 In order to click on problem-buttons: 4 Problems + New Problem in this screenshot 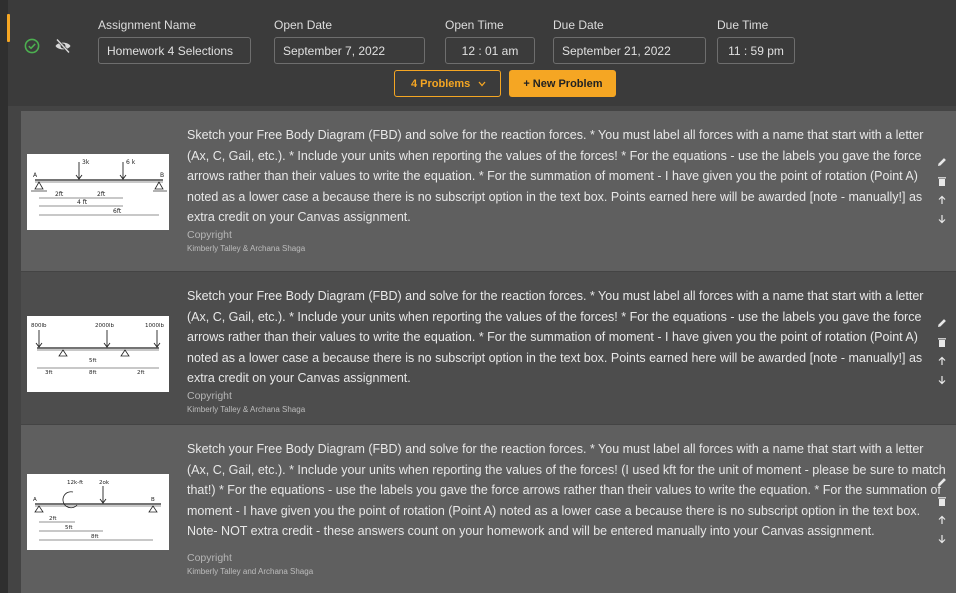, I will do `click(505, 83)`.